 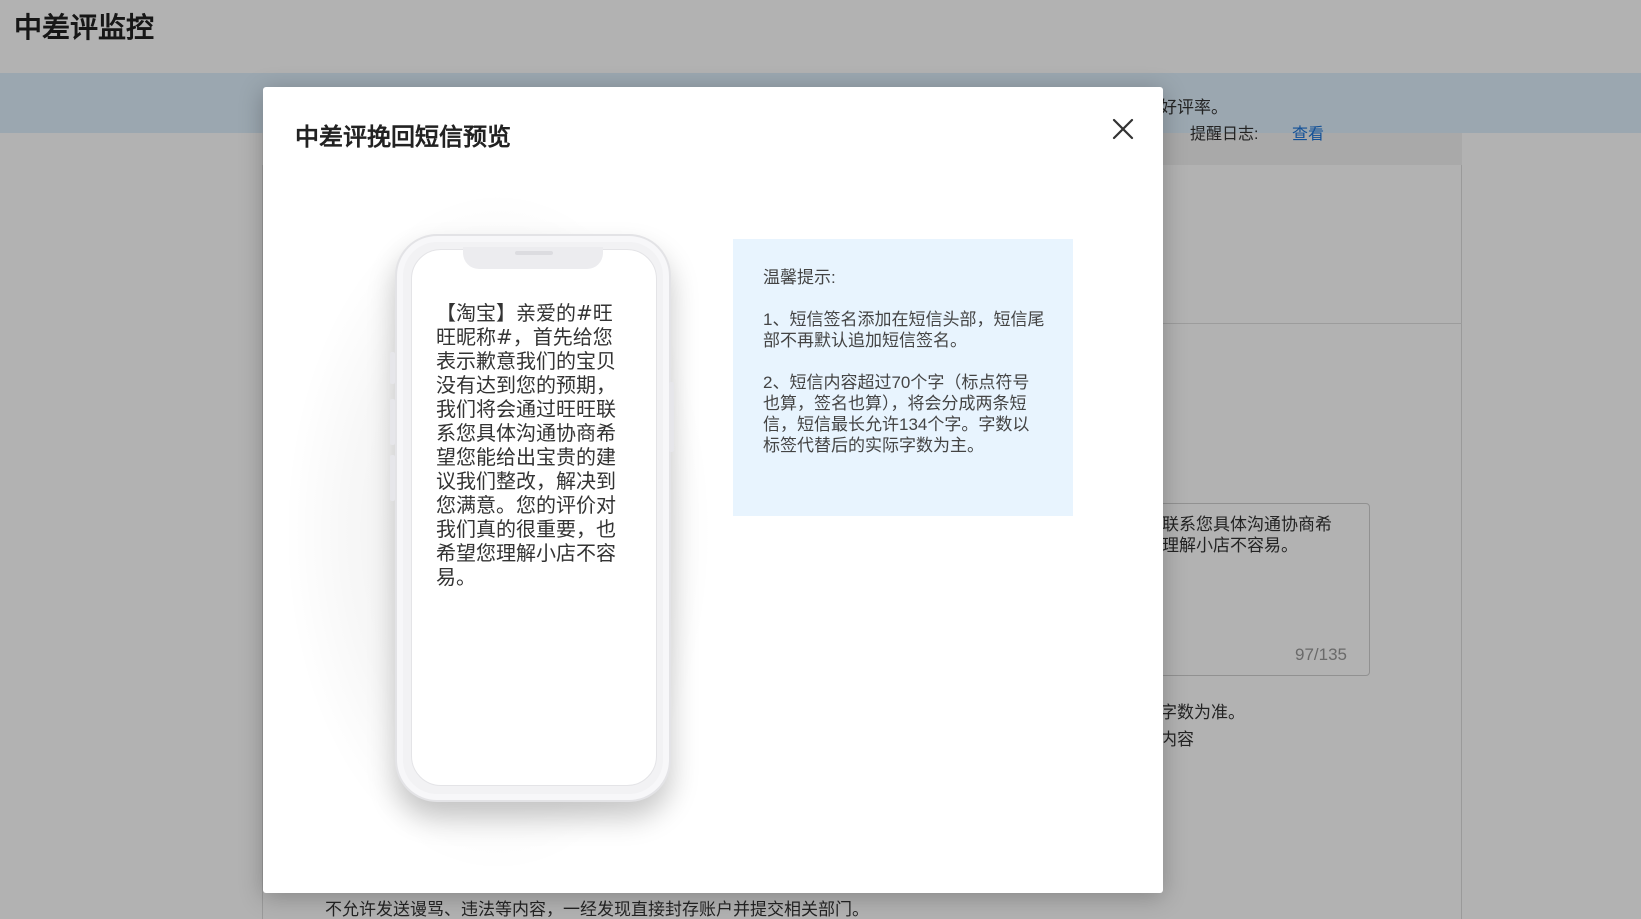 What do you see at coordinates (671, 417) in the screenshot?
I see `phone-power-icon` at bounding box center [671, 417].